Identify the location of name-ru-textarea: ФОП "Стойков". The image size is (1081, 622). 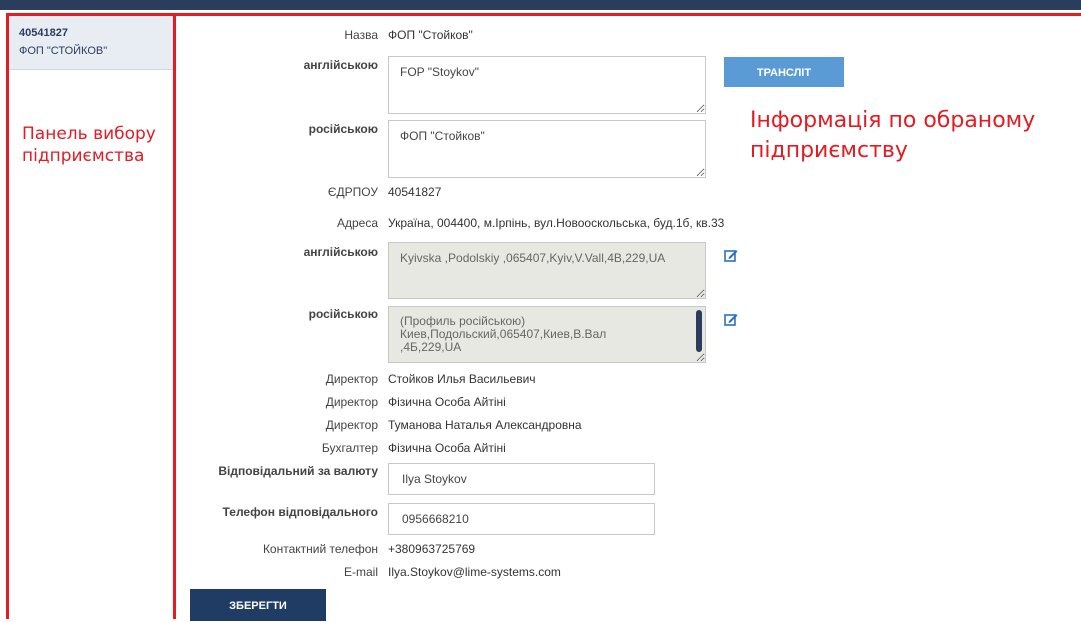
(547, 149).